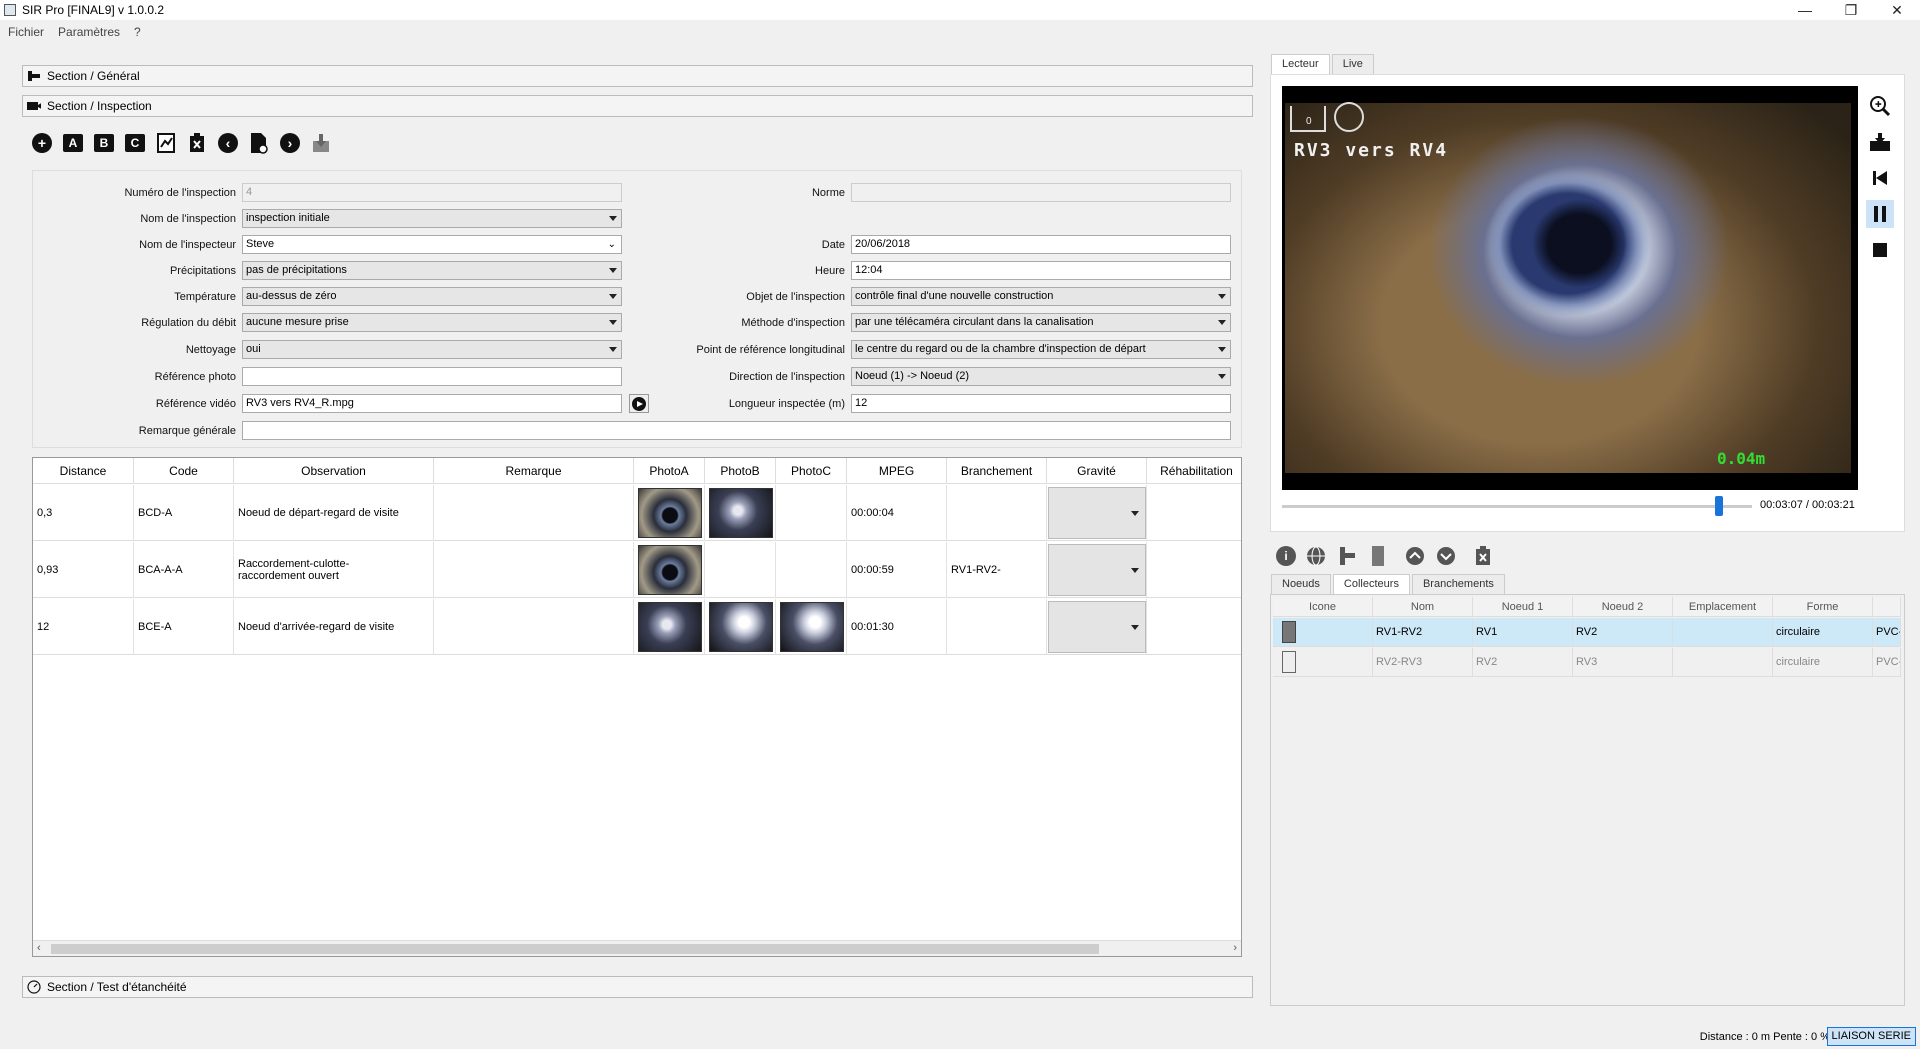 The image size is (1920, 1049). I want to click on scroll-left-icon: ‹, so click(39, 948).